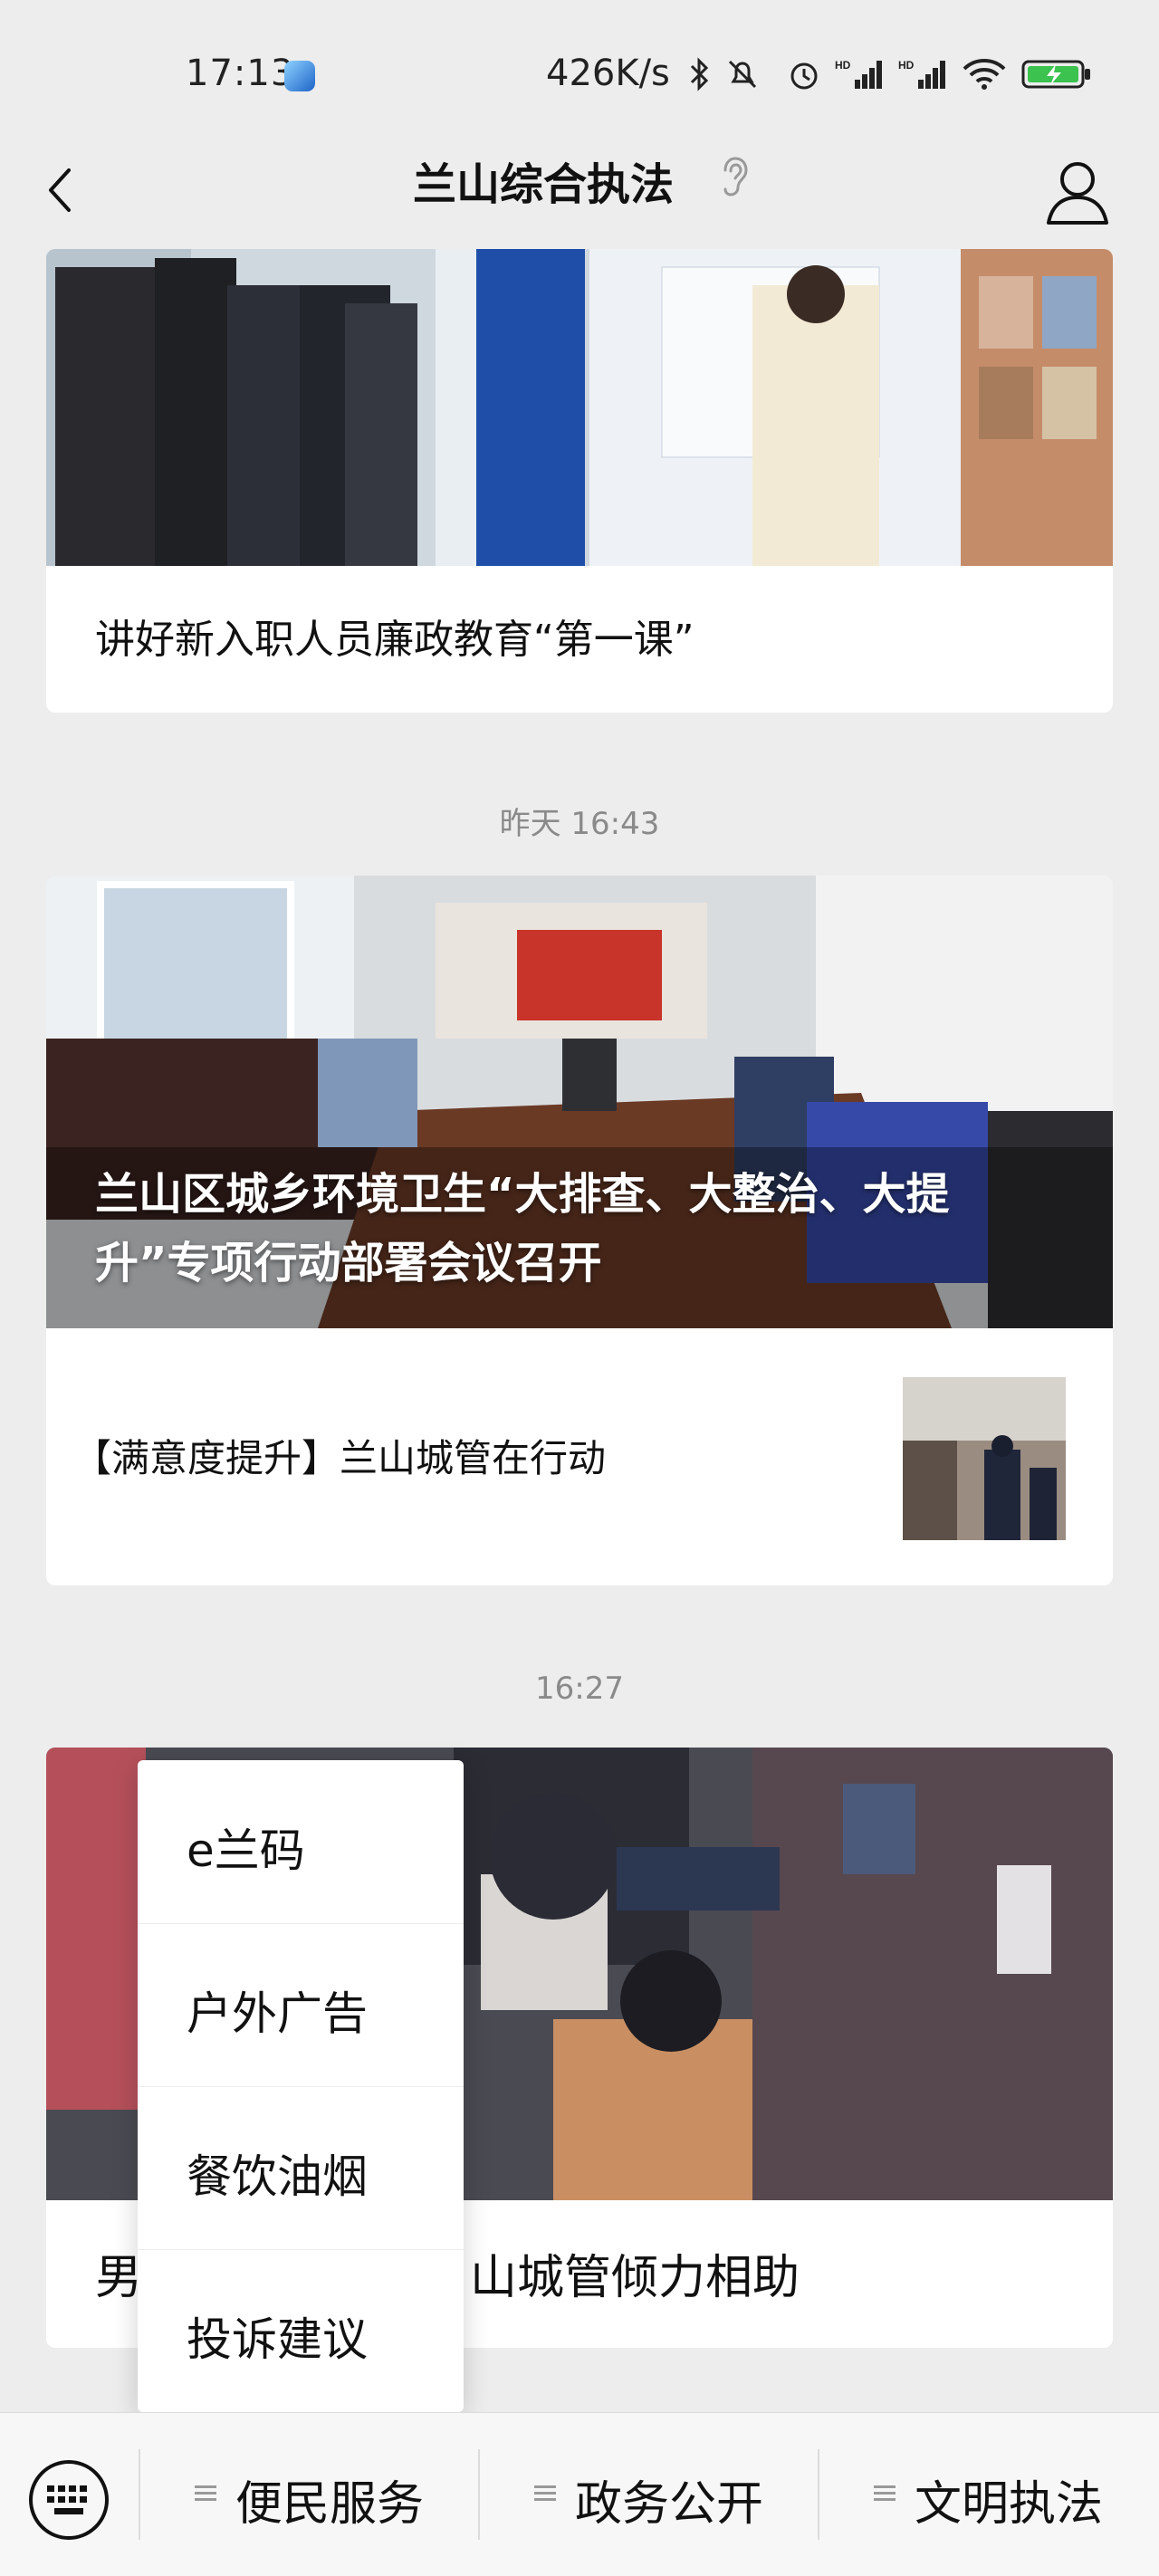 Image resolution: width=1159 pixels, height=2576 pixels. What do you see at coordinates (735, 176) in the screenshot?
I see `ear-icon` at bounding box center [735, 176].